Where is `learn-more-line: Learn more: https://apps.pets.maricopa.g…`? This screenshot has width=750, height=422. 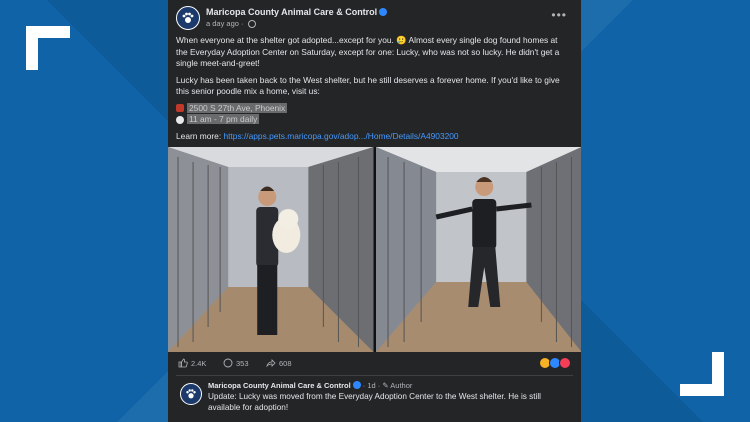 learn-more-line: Learn more: https://apps.pets.maricopa.g… is located at coordinates (372, 137).